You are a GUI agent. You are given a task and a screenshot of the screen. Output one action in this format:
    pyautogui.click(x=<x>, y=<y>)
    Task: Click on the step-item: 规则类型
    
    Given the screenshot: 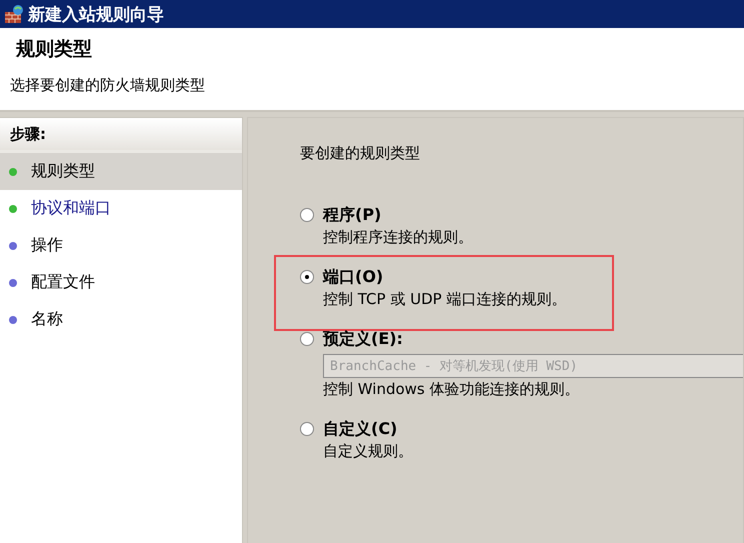 What is the action you would take?
    pyautogui.click(x=121, y=171)
    